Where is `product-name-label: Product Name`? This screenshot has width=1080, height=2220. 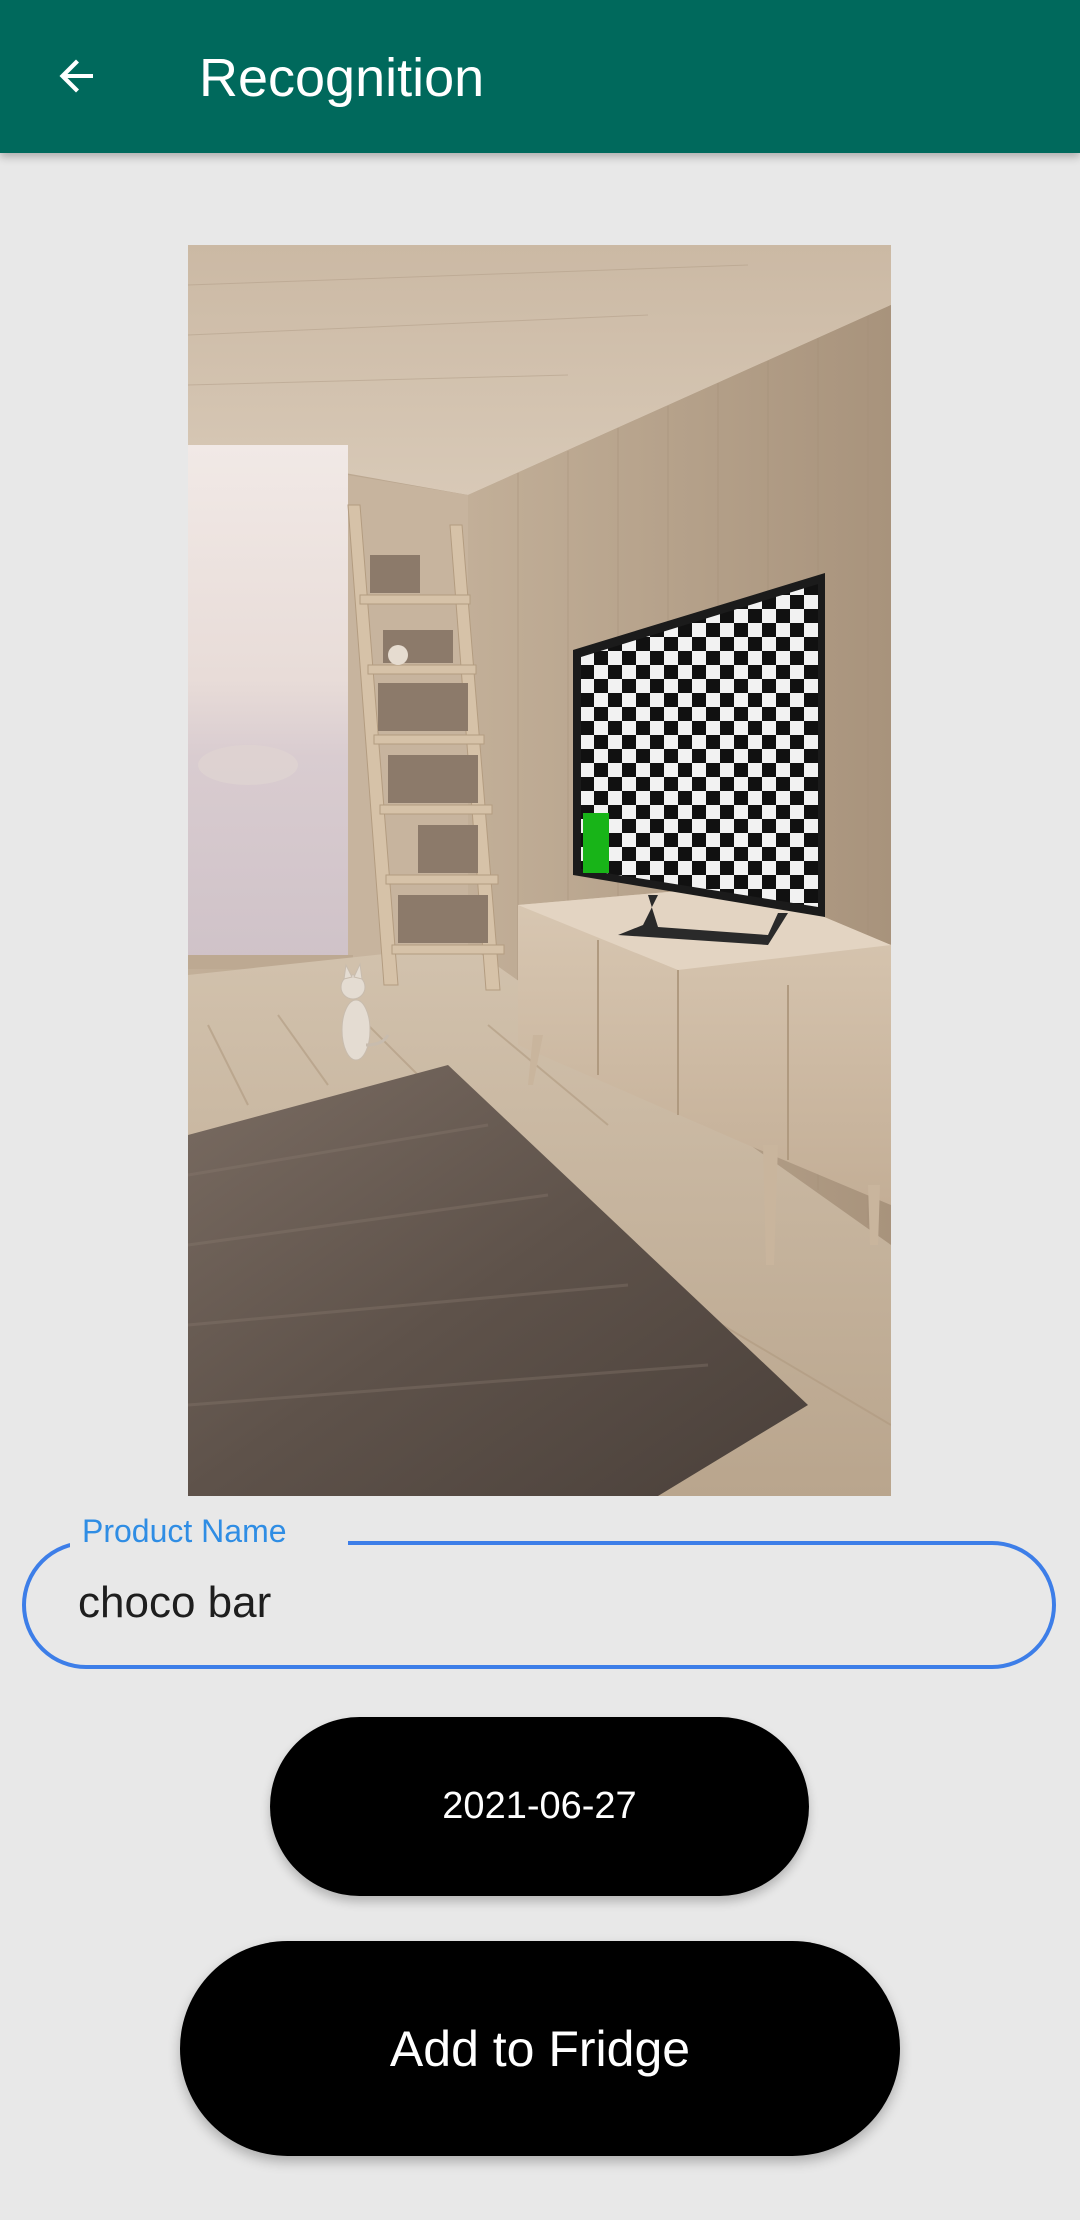 product-name-label: Product Name is located at coordinates (184, 1531).